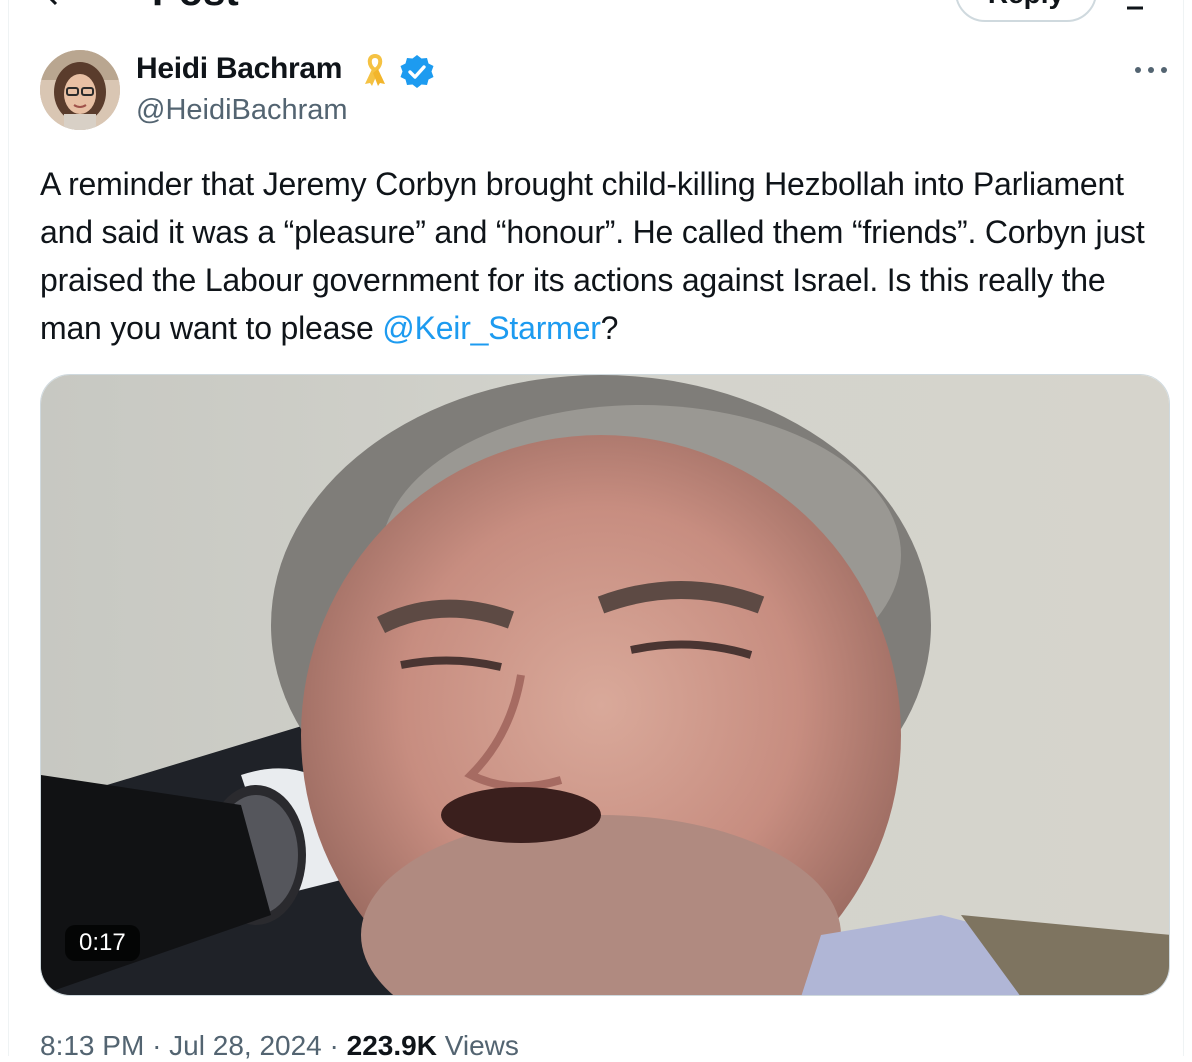 The width and height of the screenshot is (1192, 1062). What do you see at coordinates (609, 328) in the screenshot?
I see `tweet-text-end: ?` at bounding box center [609, 328].